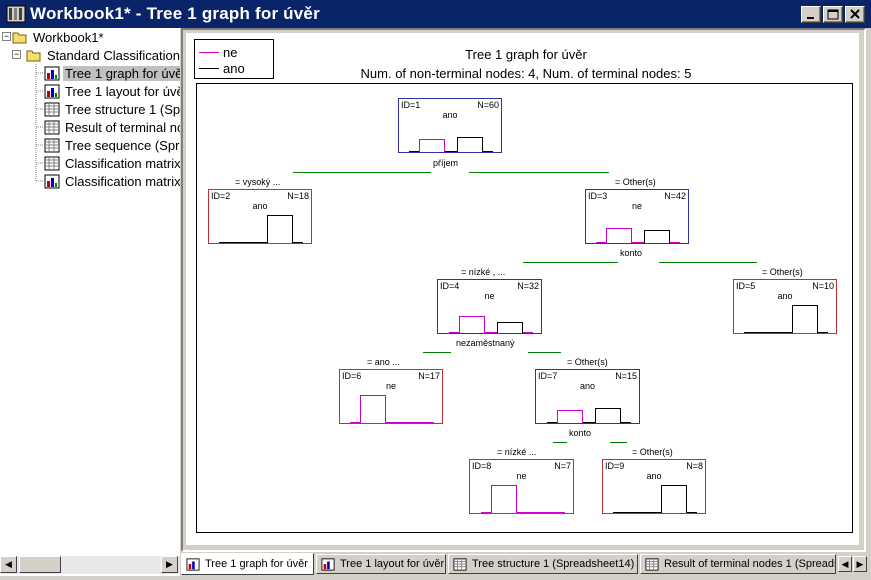 The height and width of the screenshot is (580, 871). What do you see at coordinates (40, 564) in the screenshot?
I see `scroll-thumb` at bounding box center [40, 564].